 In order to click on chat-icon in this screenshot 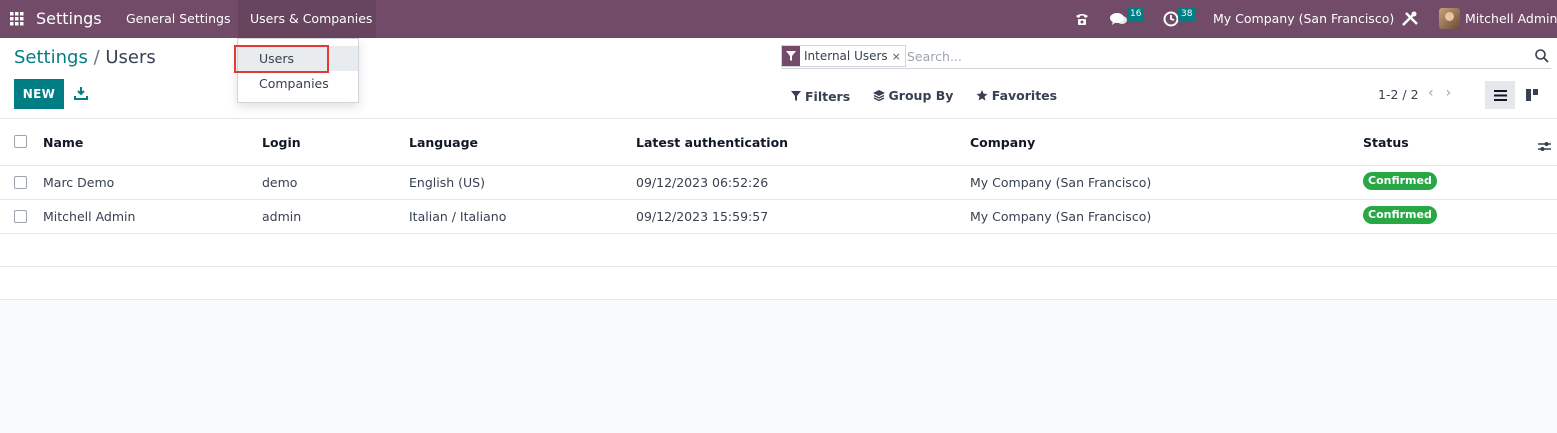, I will do `click(1119, 19)`.